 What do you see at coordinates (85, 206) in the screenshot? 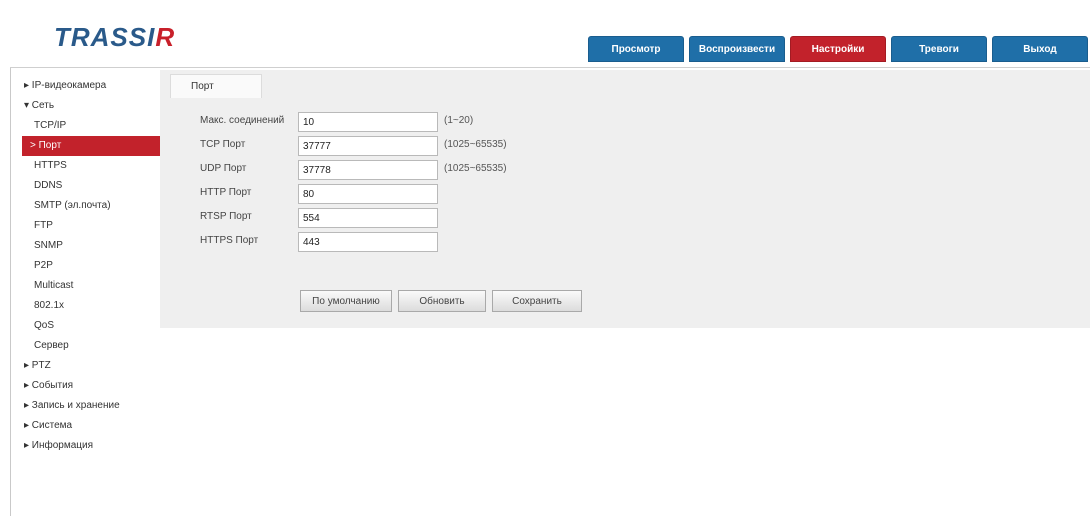
I see `sidebar-item-smtp: SMTP (эл.почта)` at bounding box center [85, 206].